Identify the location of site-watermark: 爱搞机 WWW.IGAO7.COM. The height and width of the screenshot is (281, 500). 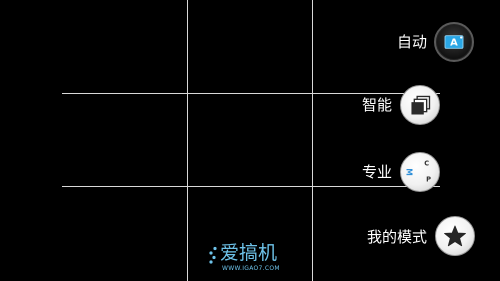
(255, 259).